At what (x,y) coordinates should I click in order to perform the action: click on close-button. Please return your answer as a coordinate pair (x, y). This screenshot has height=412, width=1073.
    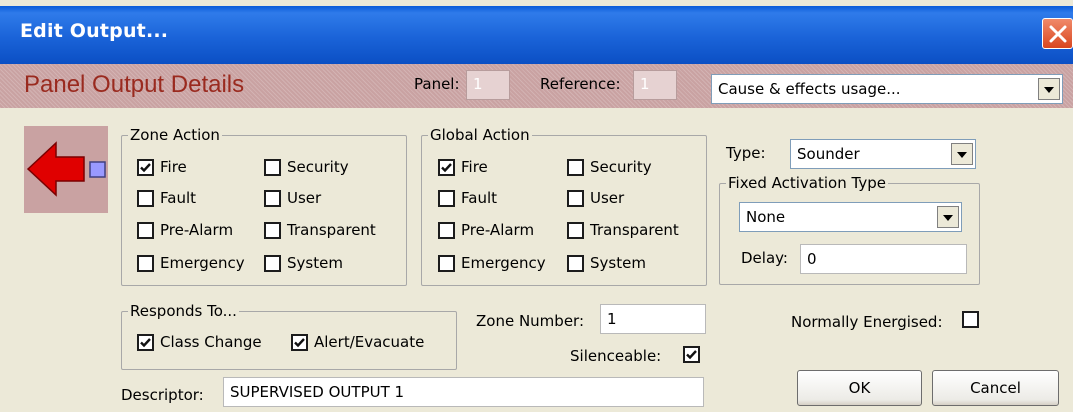
    Looking at the image, I should click on (1057, 33).